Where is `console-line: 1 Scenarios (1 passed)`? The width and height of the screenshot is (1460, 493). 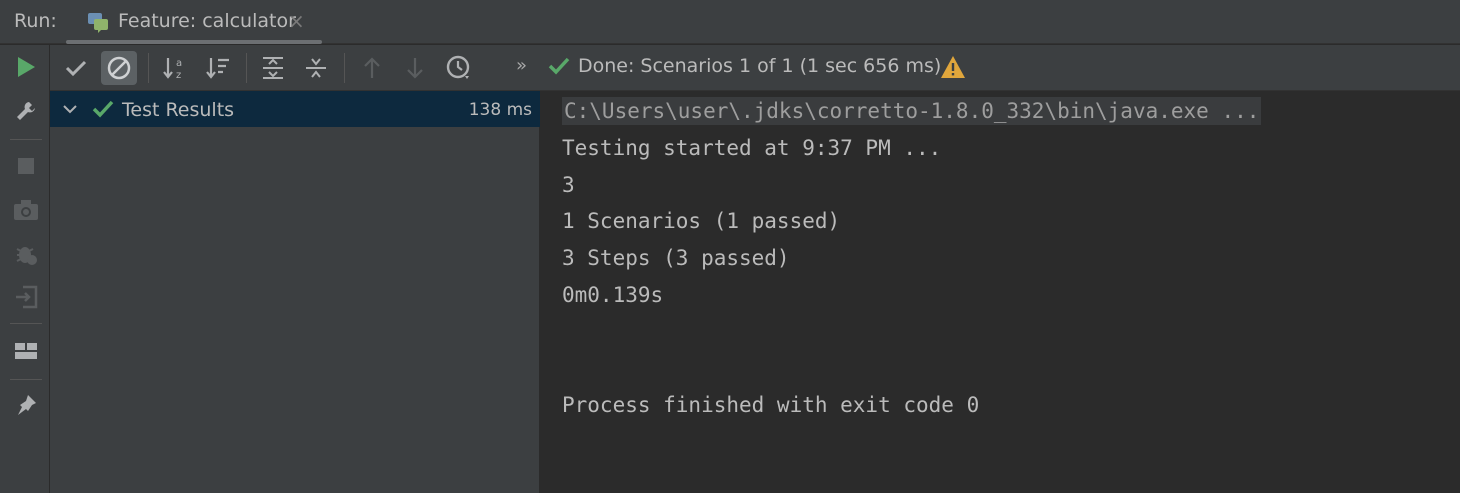
console-line: 1 Scenarios (1 passed) is located at coordinates (701, 221).